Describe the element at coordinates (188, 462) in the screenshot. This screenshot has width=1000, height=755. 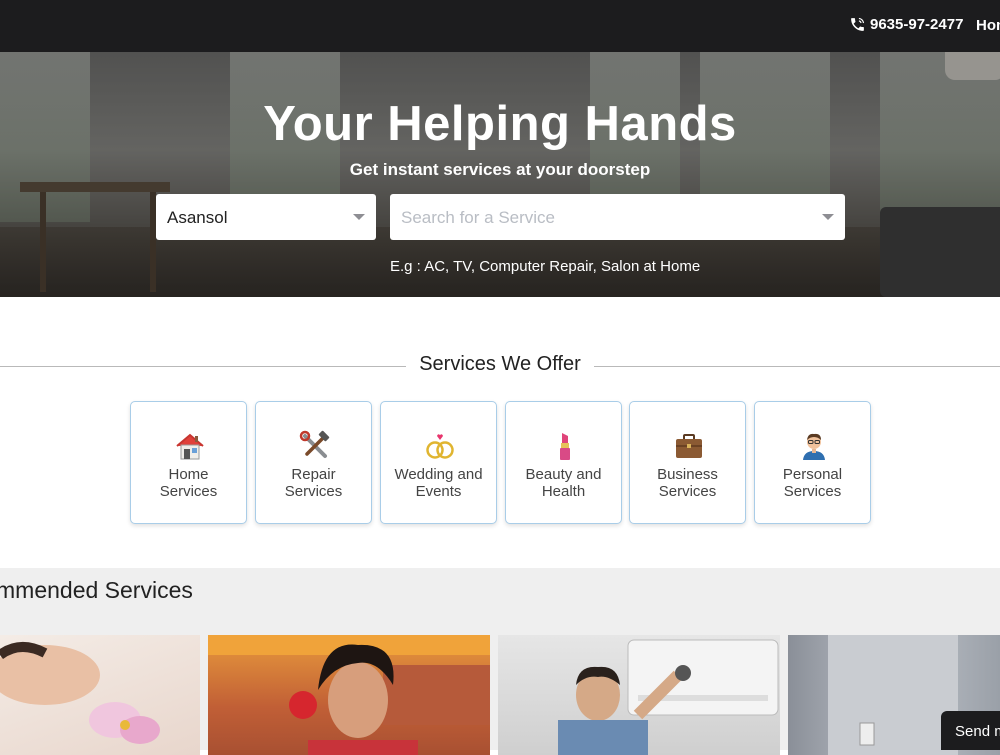
I see `service-card-home: Home Services` at that location.